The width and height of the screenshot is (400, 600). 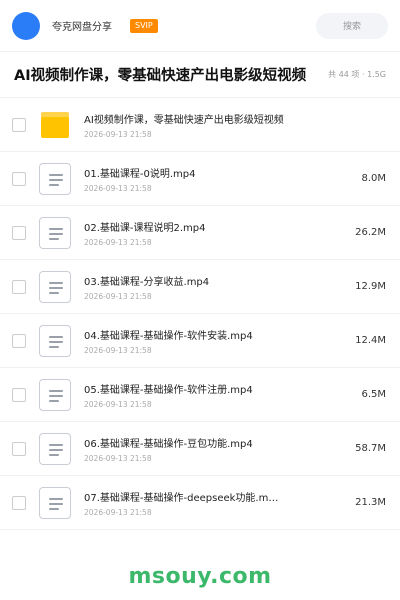 I want to click on item-name: 01.基础课程-0说明.mp4, so click(x=140, y=174).